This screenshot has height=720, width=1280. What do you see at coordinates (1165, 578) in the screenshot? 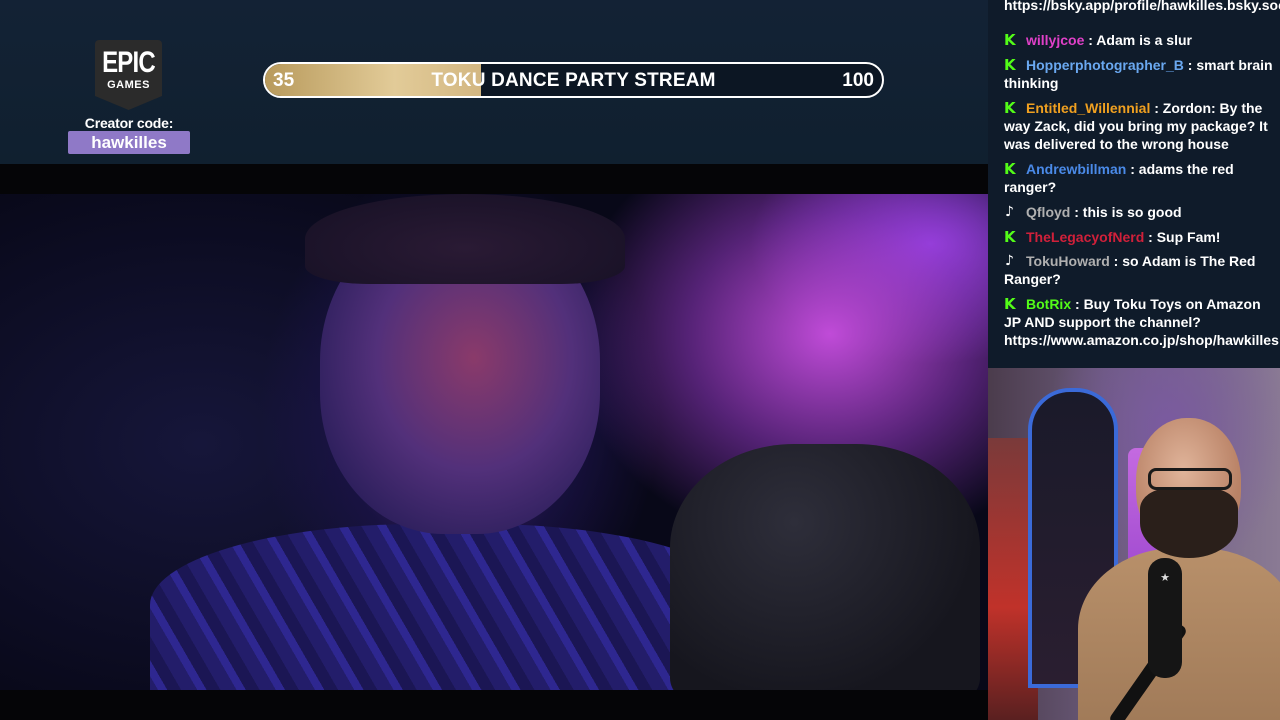
I see `mic-logo-icon: ★` at bounding box center [1165, 578].